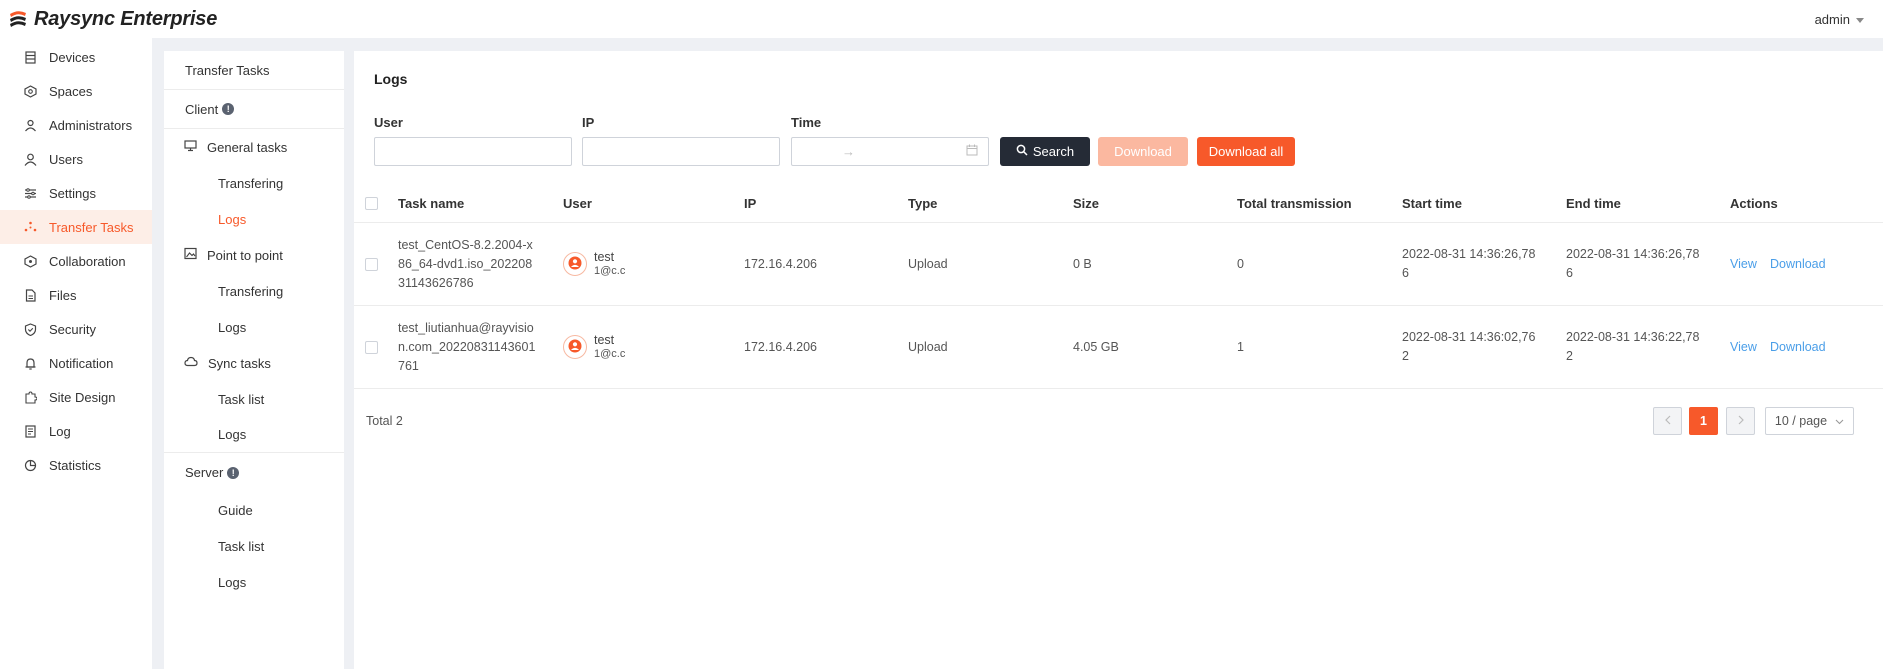 This screenshot has width=1883, height=669. Describe the element at coordinates (436, 283) in the screenshot. I see `task-name-line: 31143626786` at that location.